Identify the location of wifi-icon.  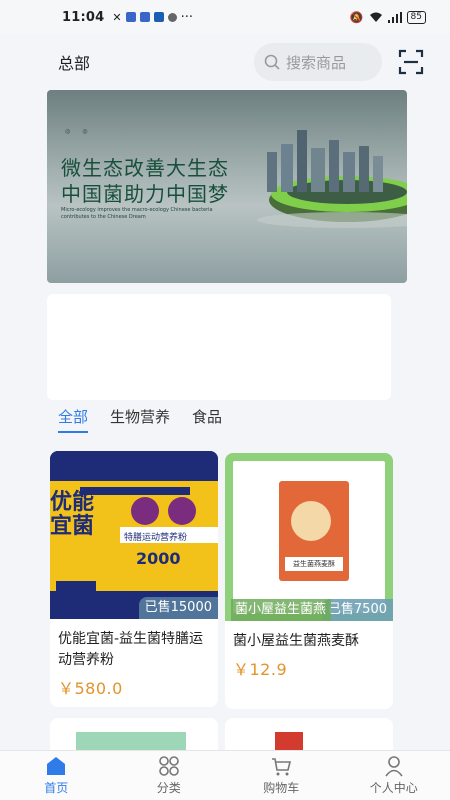
(375, 17).